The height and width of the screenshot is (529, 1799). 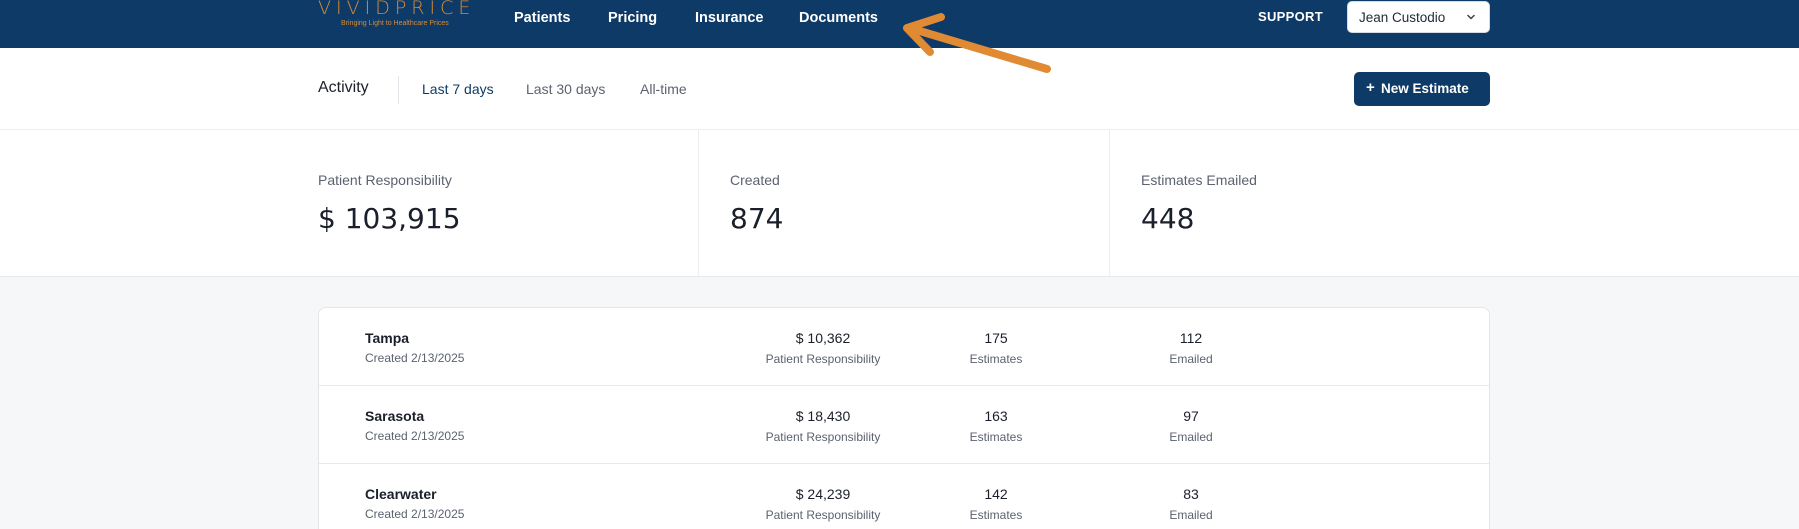 What do you see at coordinates (1191, 504) in the screenshot?
I see `metric-emailed: 83 Emailed` at bounding box center [1191, 504].